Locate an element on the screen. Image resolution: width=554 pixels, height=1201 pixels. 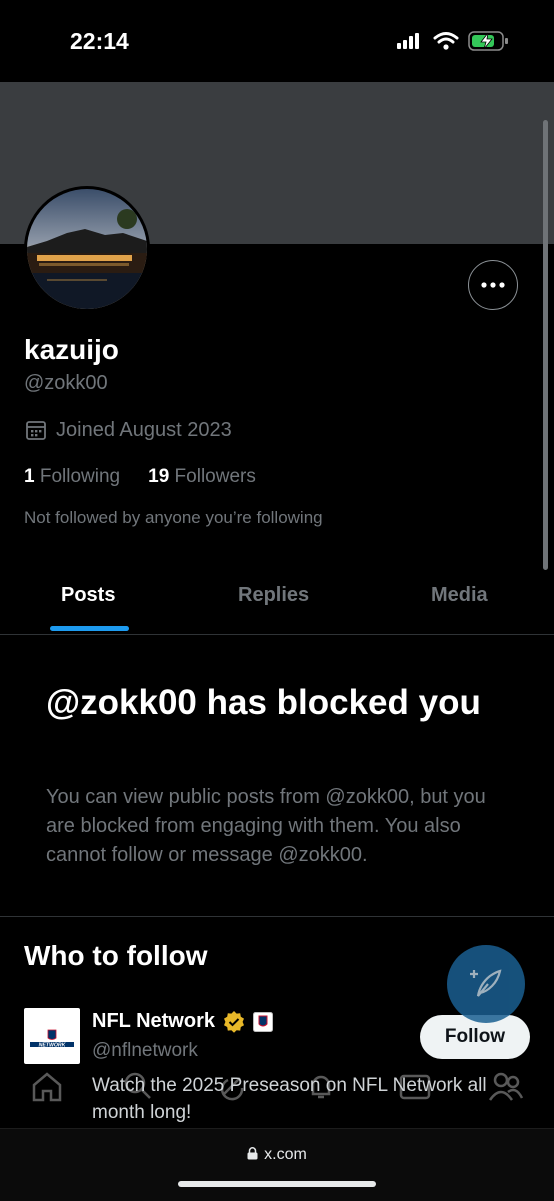
avatar is located at coordinates (87, 249).